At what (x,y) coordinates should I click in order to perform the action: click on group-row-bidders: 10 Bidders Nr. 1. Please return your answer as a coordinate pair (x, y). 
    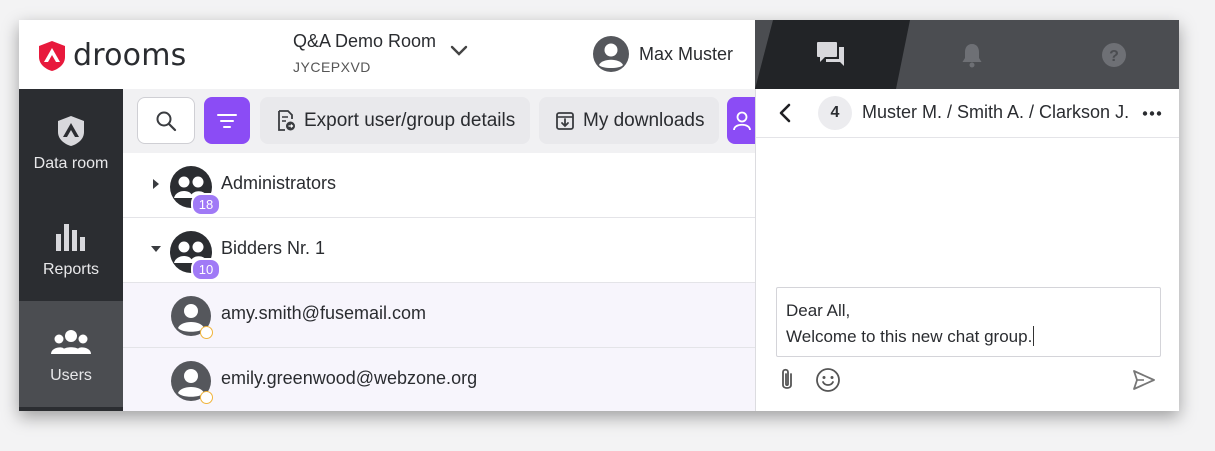
    Looking at the image, I should click on (439, 250).